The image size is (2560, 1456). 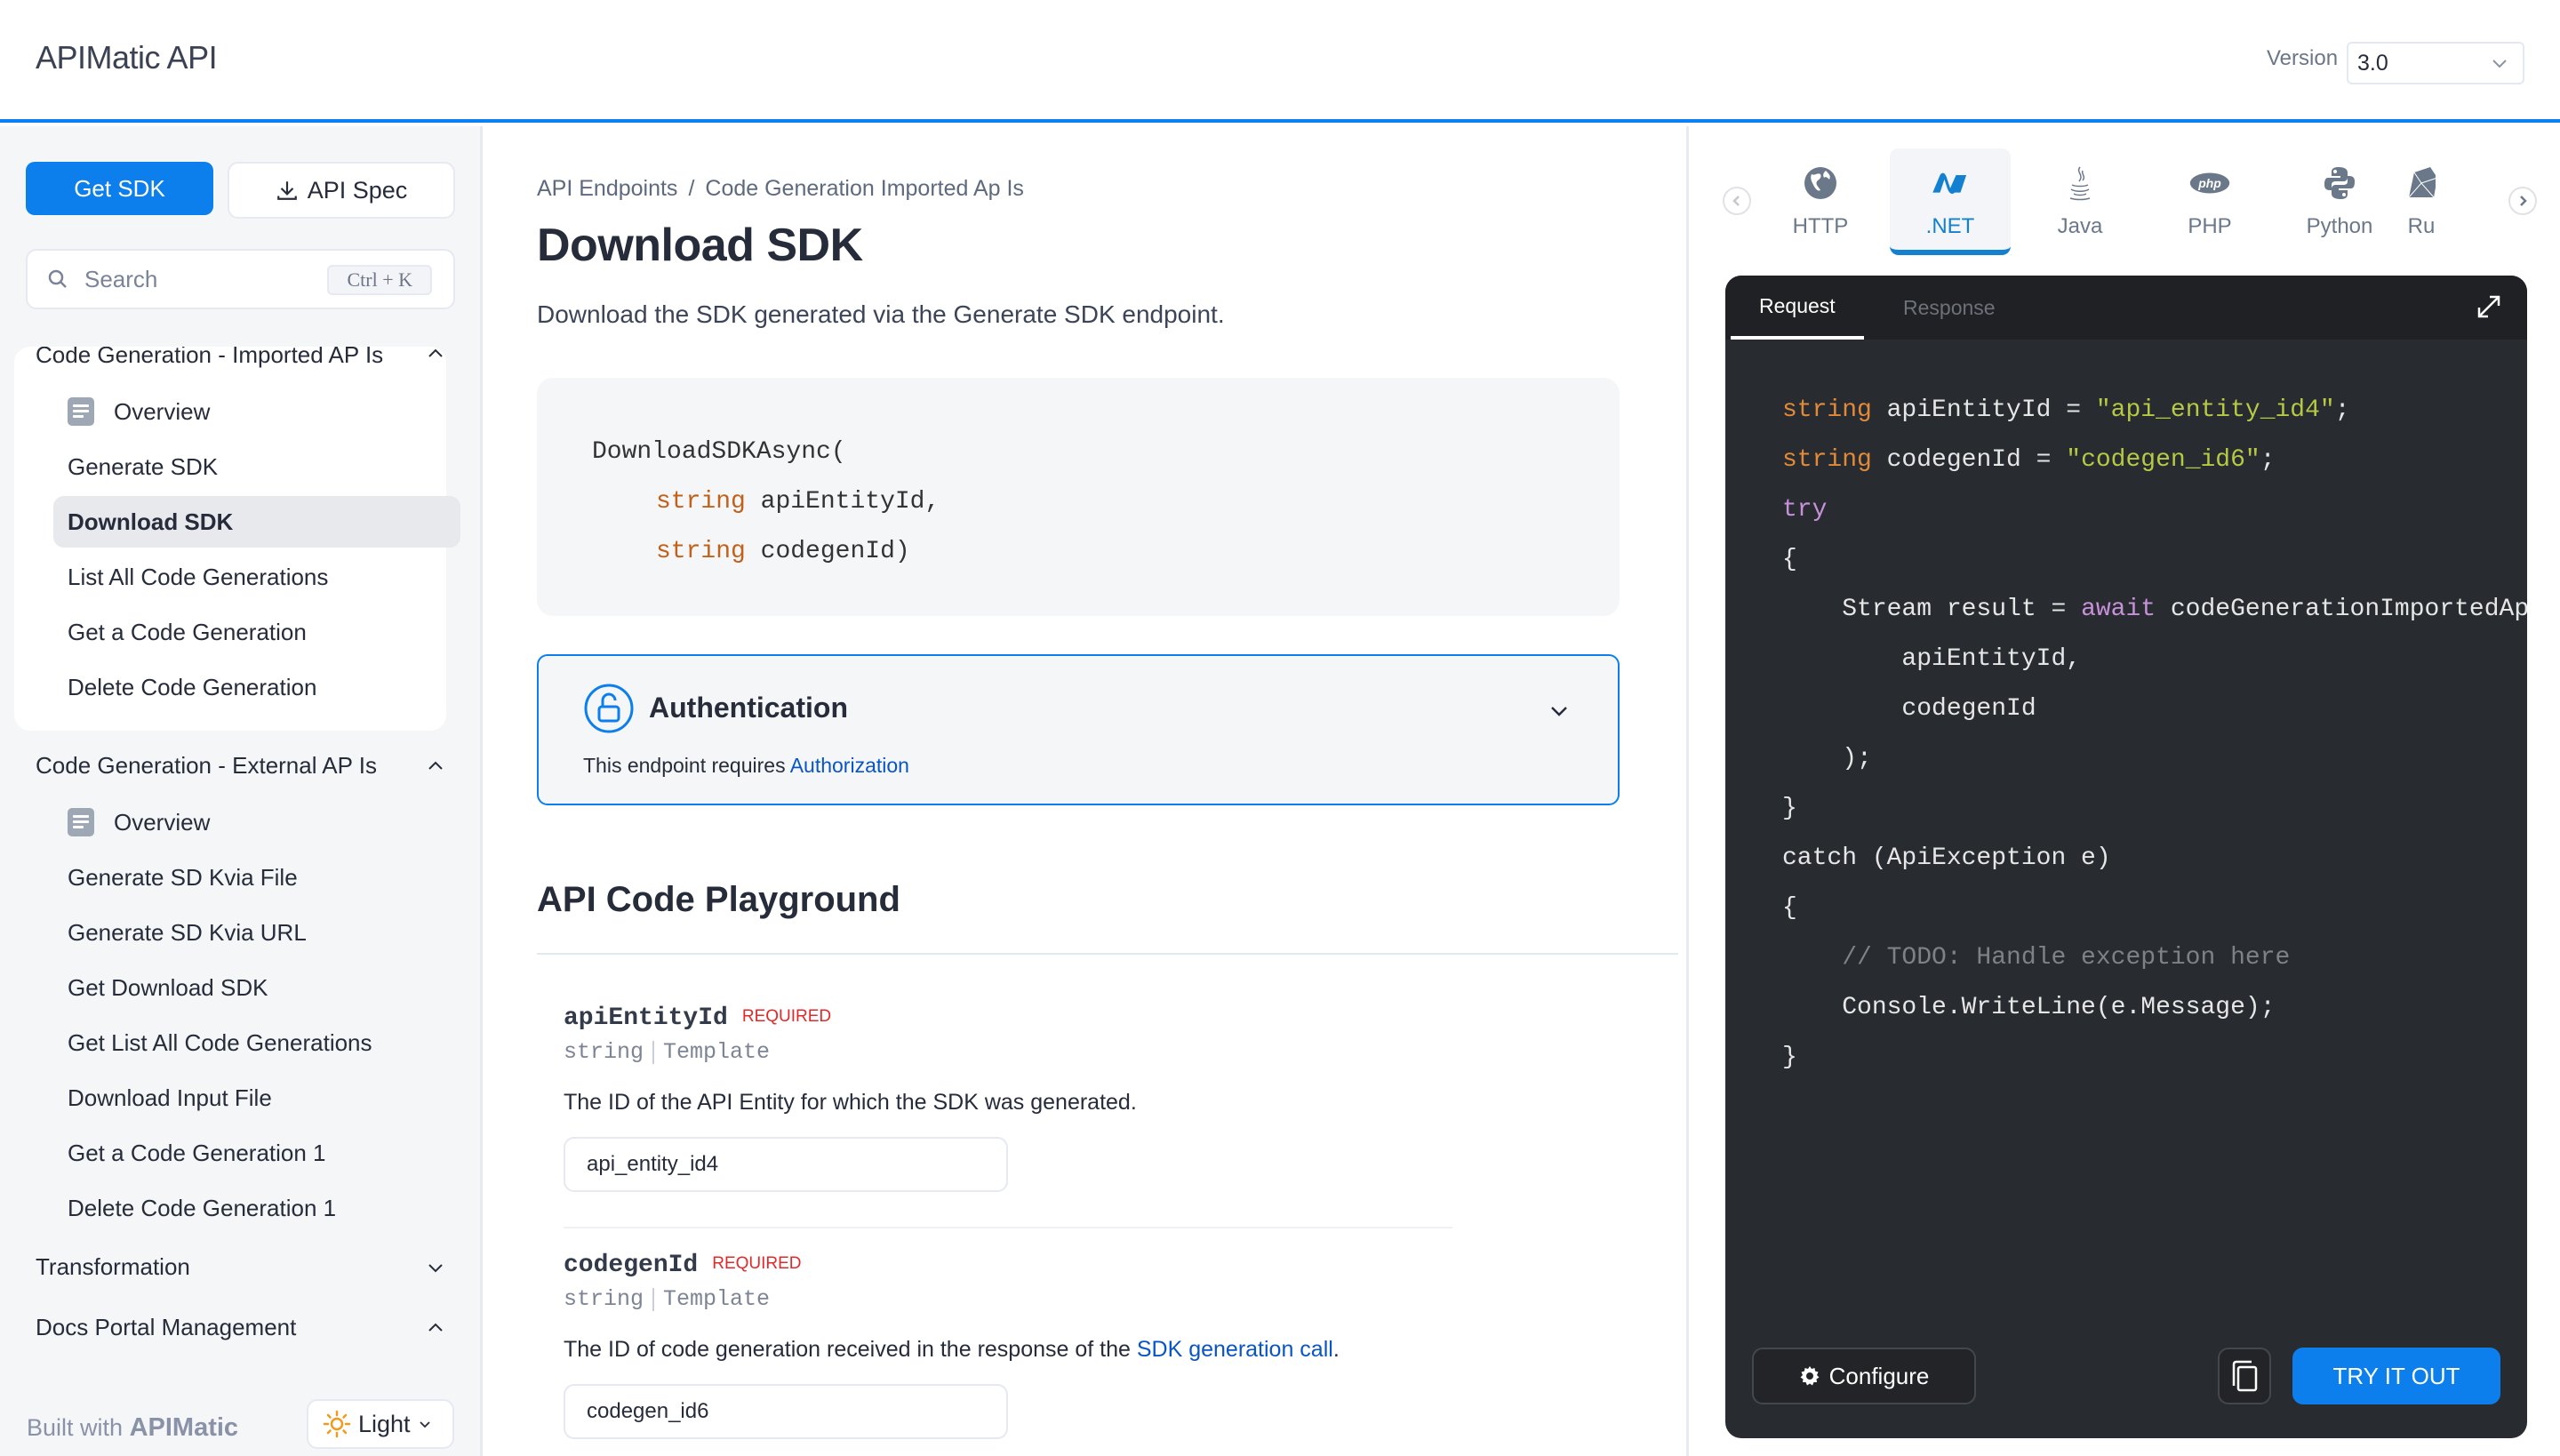 I want to click on scroll-right-button, so click(x=2522, y=201).